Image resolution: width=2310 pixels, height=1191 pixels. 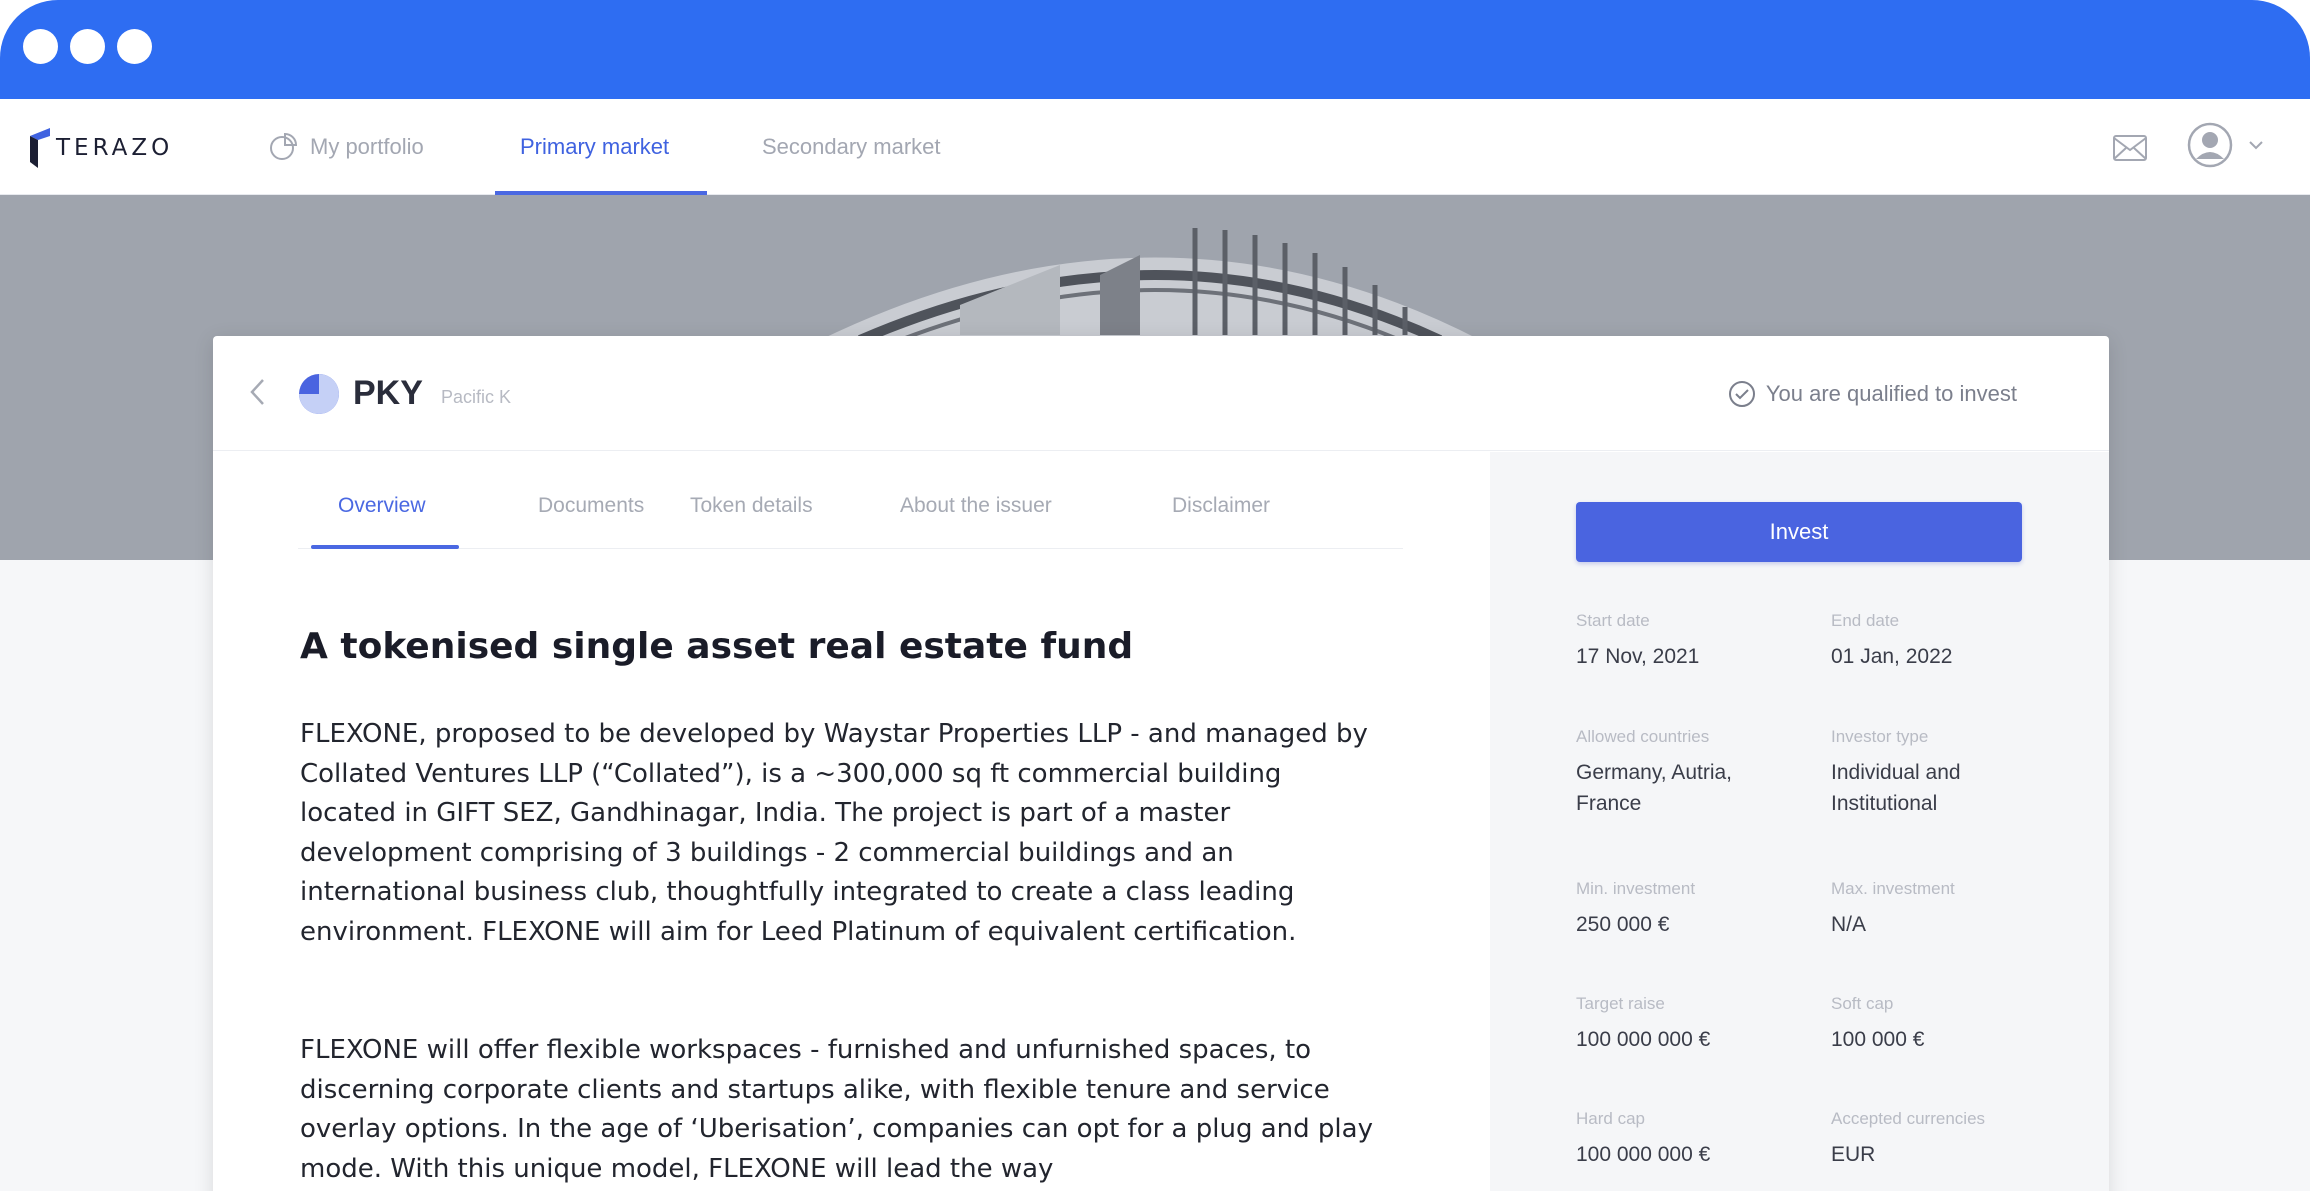 What do you see at coordinates (476, 397) in the screenshot?
I see `issuer-name: Pacific K` at bounding box center [476, 397].